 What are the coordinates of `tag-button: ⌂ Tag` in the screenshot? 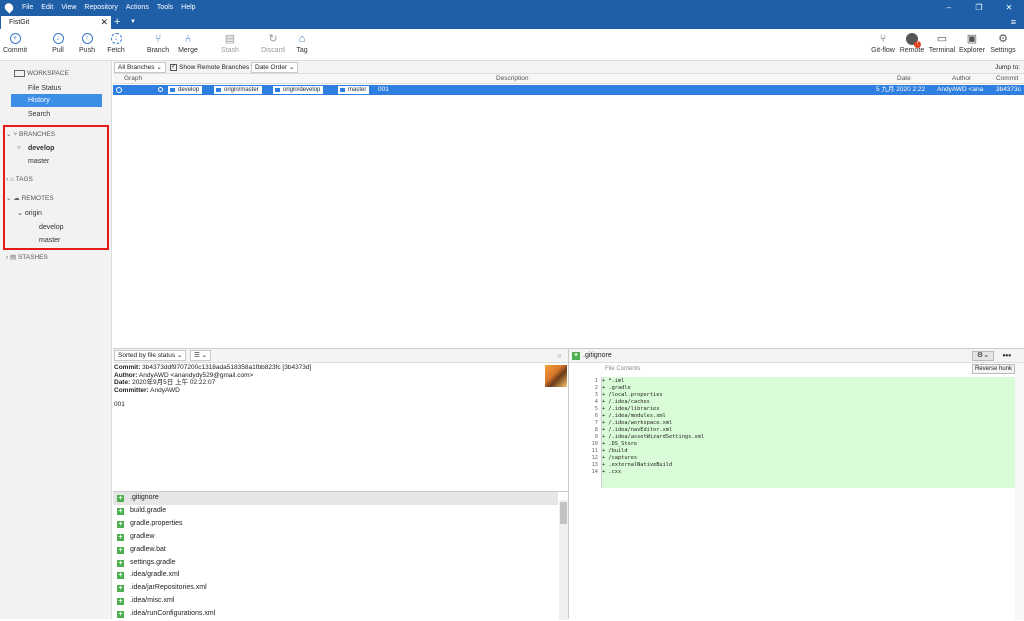 It's located at (302, 43).